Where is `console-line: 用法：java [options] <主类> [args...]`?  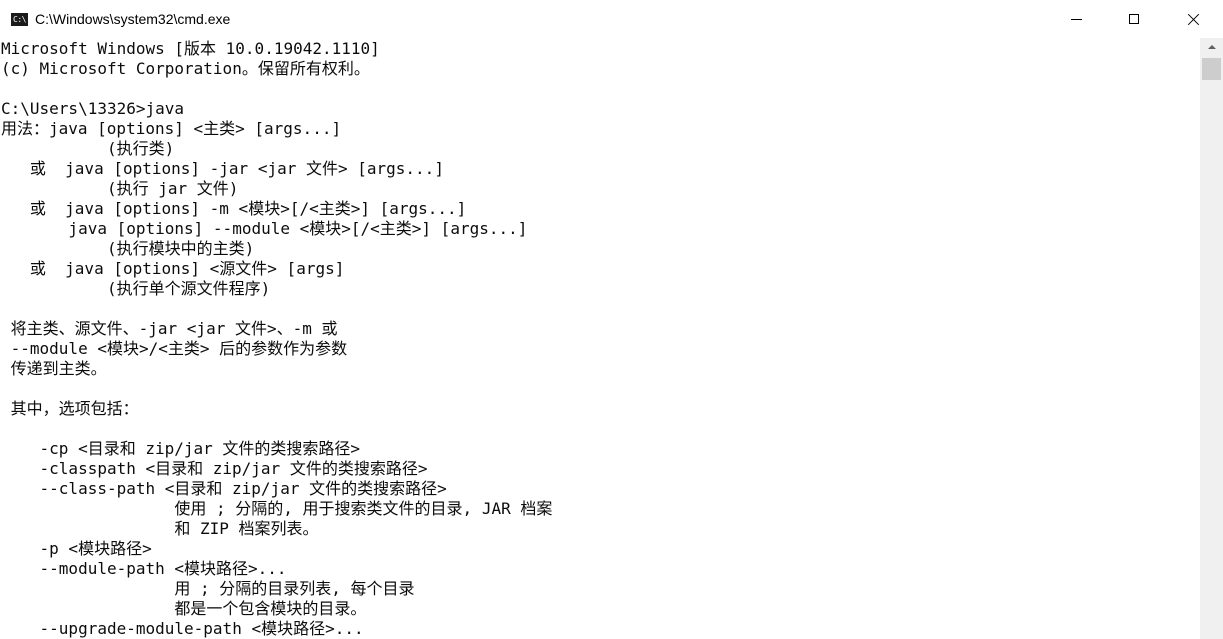
console-line: 用法：java [options] <主类> [args...] is located at coordinates (171, 128).